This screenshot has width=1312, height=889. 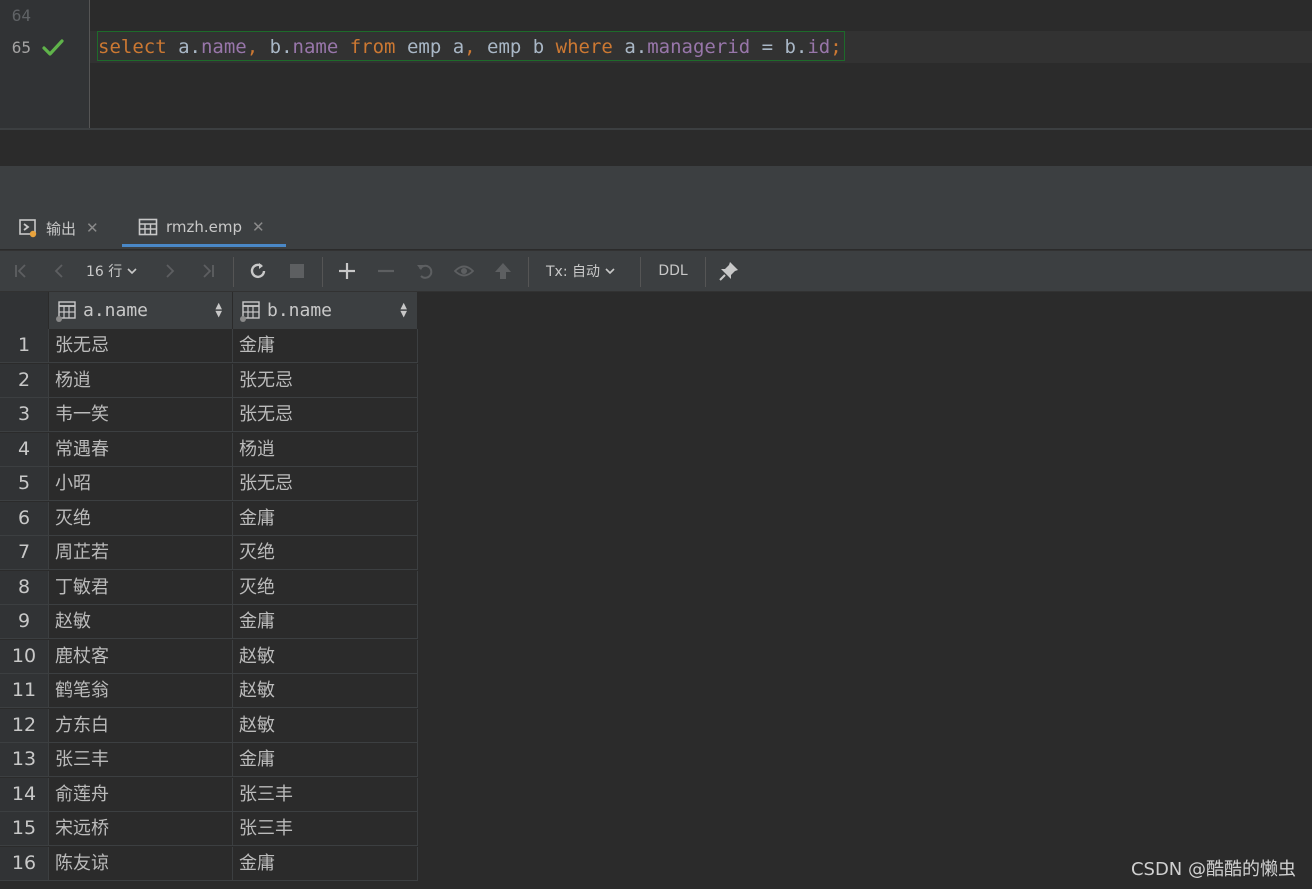 What do you see at coordinates (325, 449) in the screenshot?
I see `cell-b-name: 杨逍` at bounding box center [325, 449].